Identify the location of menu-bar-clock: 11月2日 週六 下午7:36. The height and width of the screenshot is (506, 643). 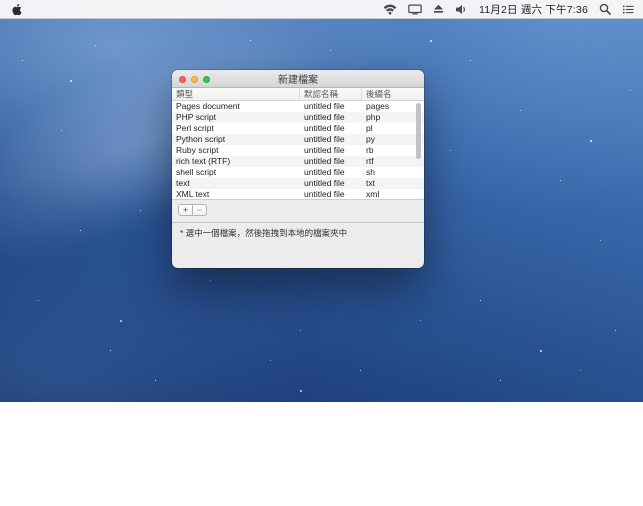
(533, 9).